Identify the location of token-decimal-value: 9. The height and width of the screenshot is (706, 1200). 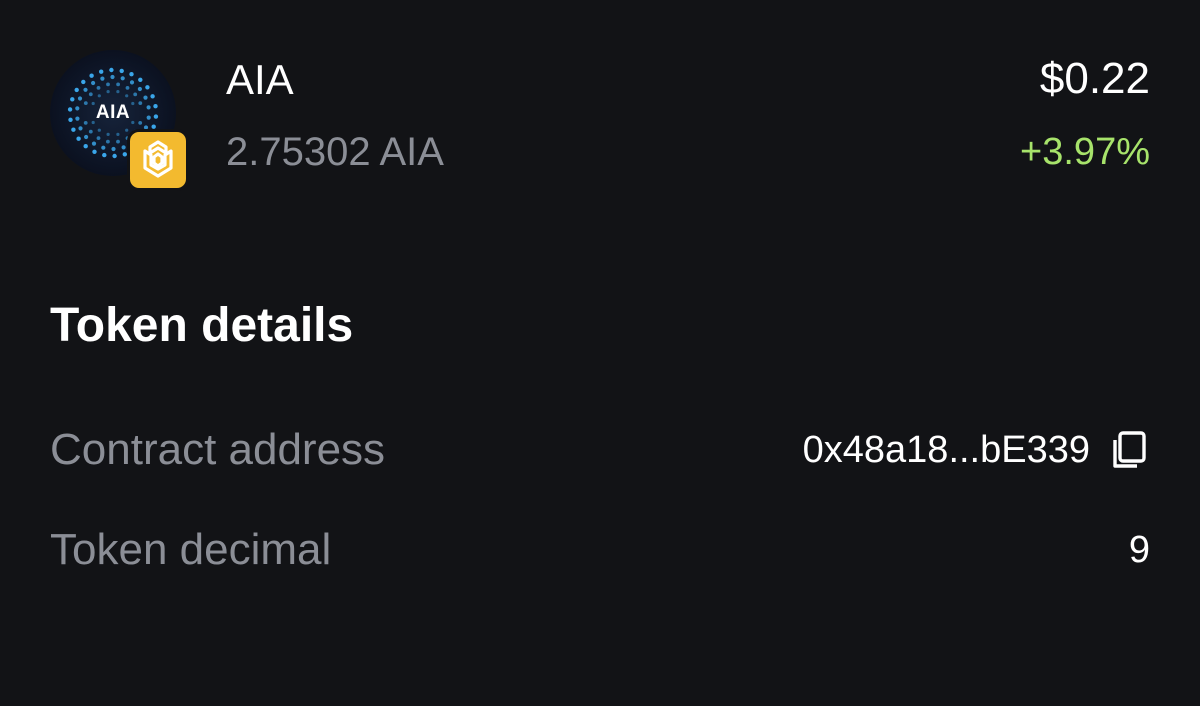
(1139, 550).